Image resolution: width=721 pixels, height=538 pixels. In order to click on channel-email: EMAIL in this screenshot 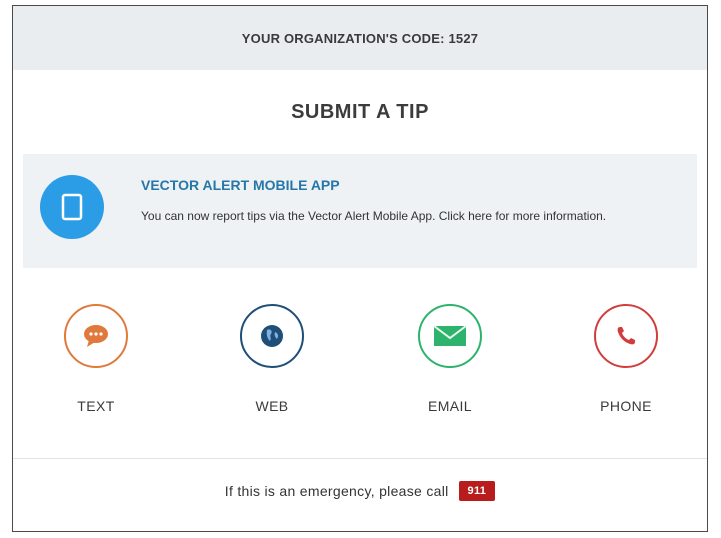, I will do `click(450, 359)`.